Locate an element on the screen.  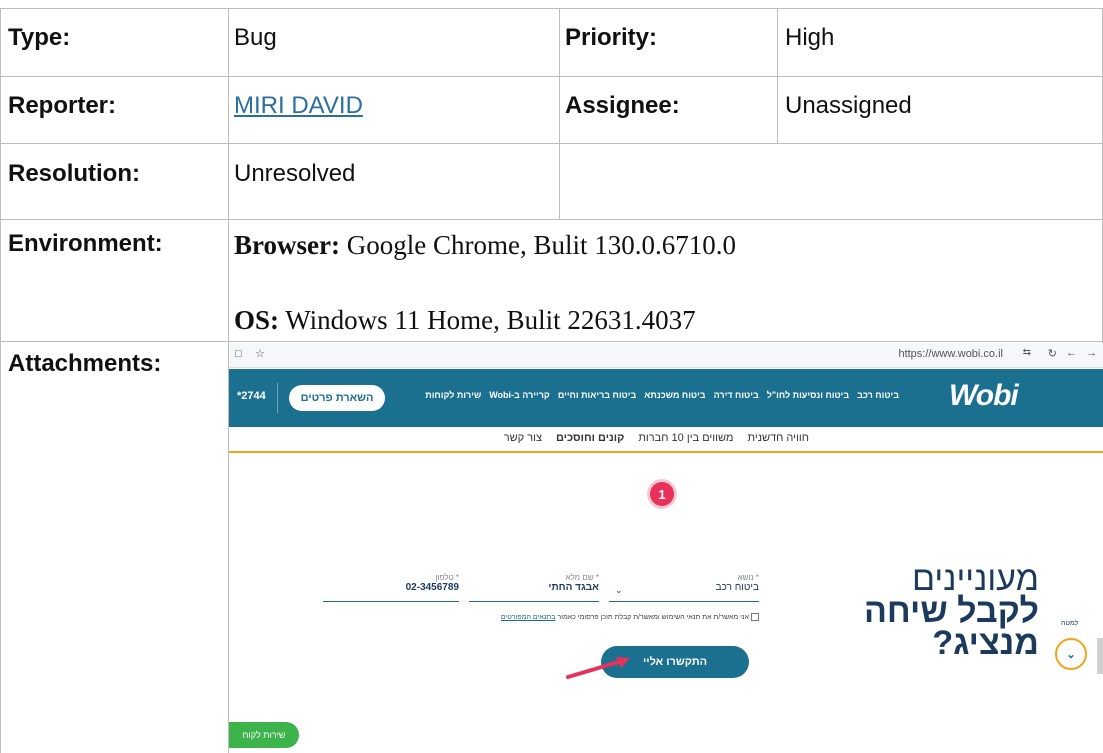
nav-item-travel: ביטוח ונסיעות לחו"ל is located at coordinates (808, 395).